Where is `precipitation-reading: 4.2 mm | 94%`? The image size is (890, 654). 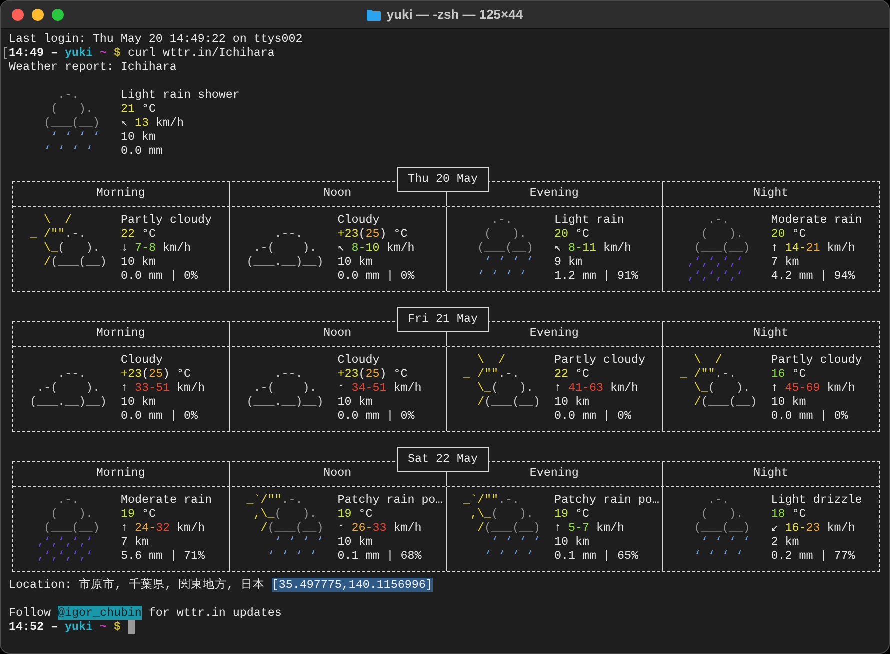 precipitation-reading: 4.2 mm | 94% is located at coordinates (813, 276).